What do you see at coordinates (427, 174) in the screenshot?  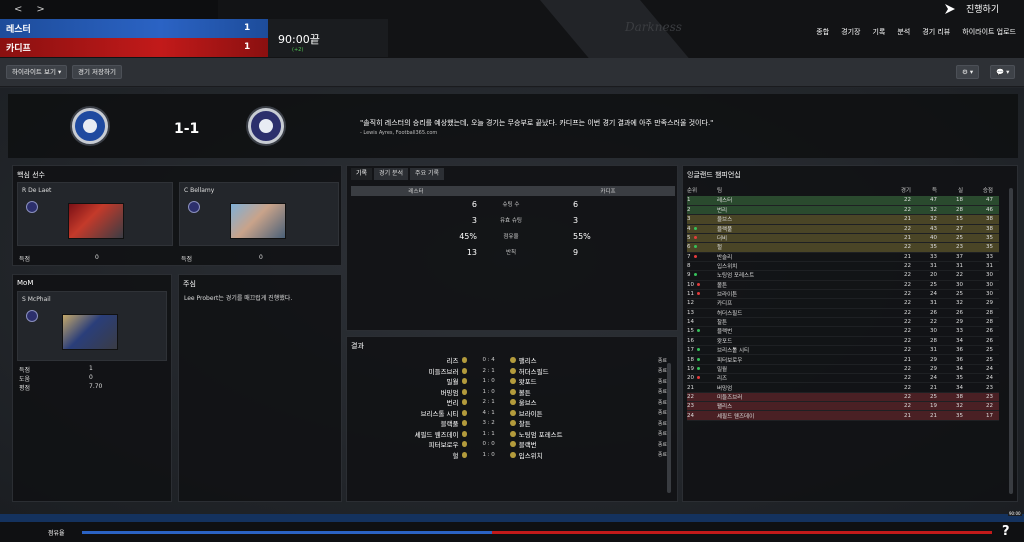 I see `tab-key-events: 주요 기록` at bounding box center [427, 174].